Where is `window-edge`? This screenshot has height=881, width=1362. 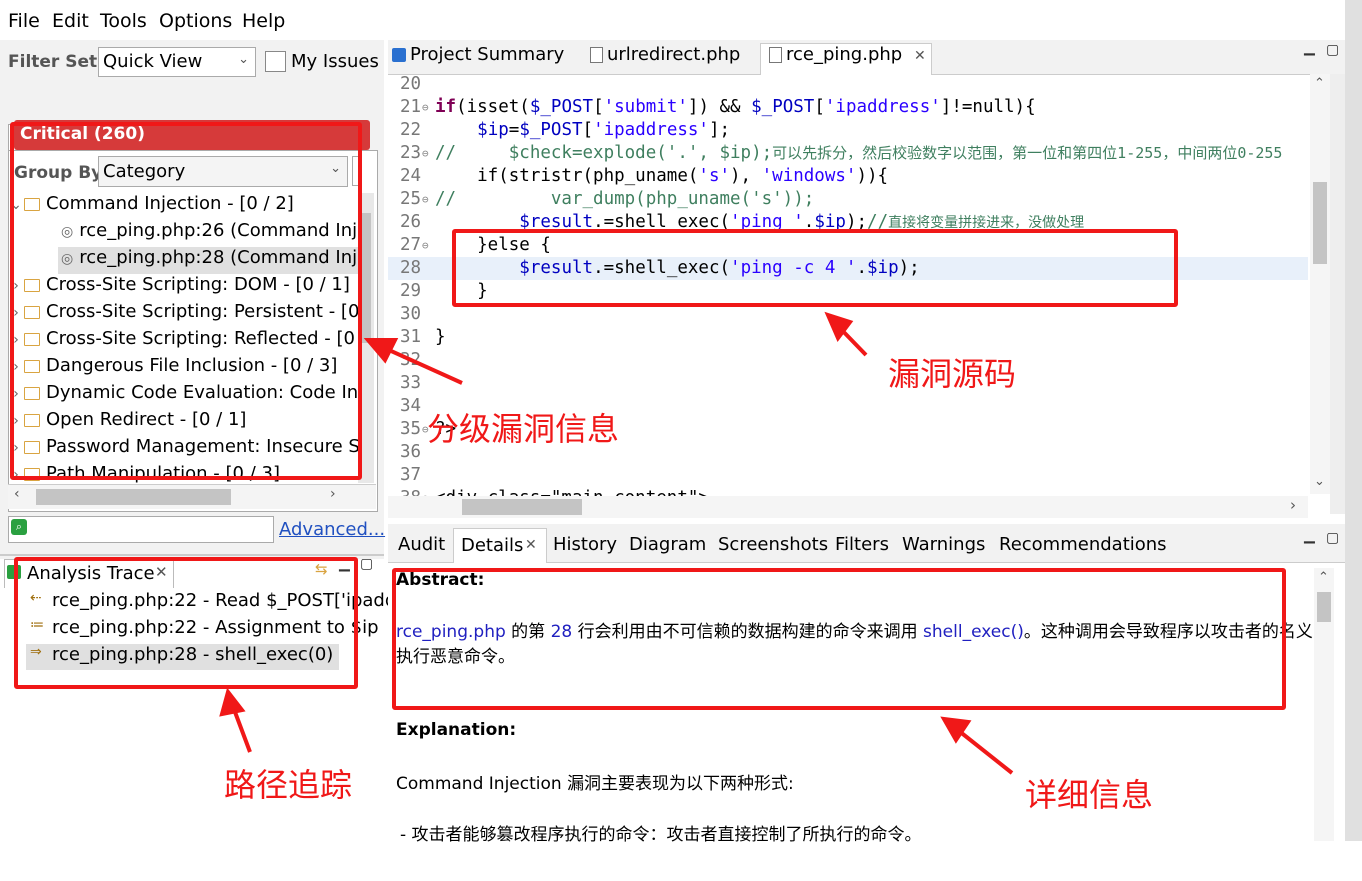 window-edge is located at coordinates (1353, 420).